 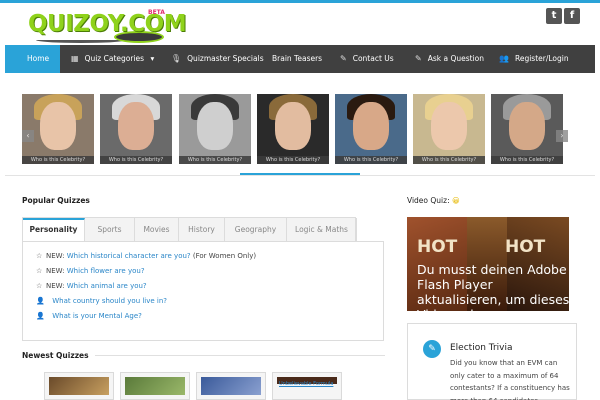 I want to click on tab-history: History, so click(x=202, y=230).